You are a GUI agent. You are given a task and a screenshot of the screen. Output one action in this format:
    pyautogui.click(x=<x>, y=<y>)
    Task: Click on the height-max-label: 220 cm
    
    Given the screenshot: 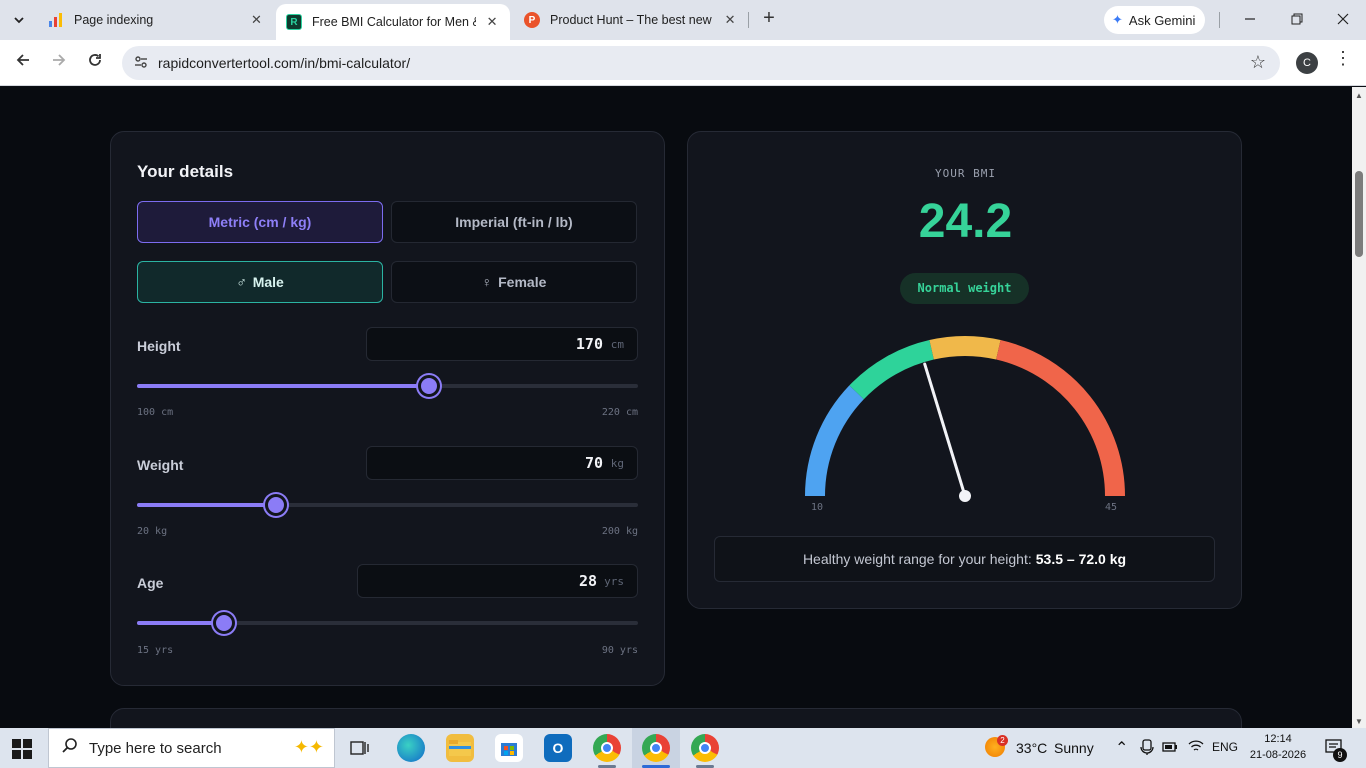 What is the action you would take?
    pyautogui.click(x=619, y=412)
    